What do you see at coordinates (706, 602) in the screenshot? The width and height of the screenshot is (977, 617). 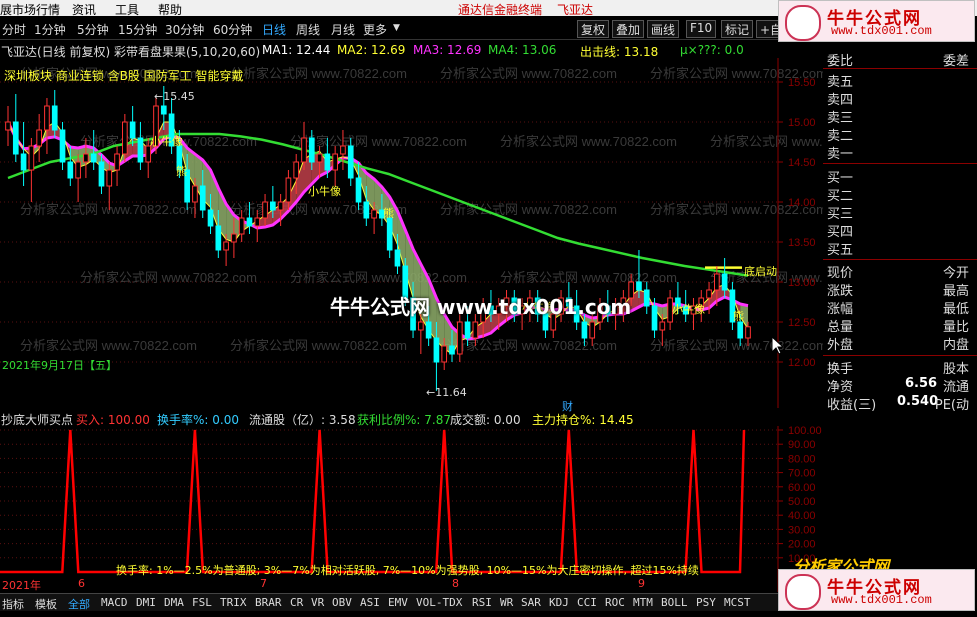 I see `tab-psy: PSY` at bounding box center [706, 602].